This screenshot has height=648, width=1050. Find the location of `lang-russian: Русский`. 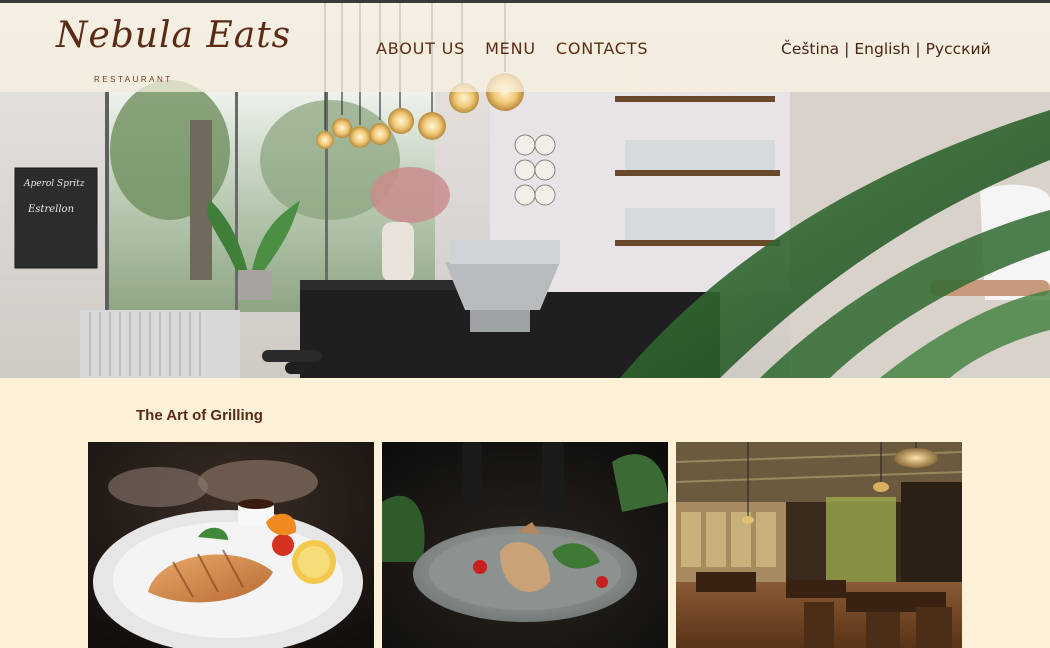

lang-russian: Русский is located at coordinates (958, 49).